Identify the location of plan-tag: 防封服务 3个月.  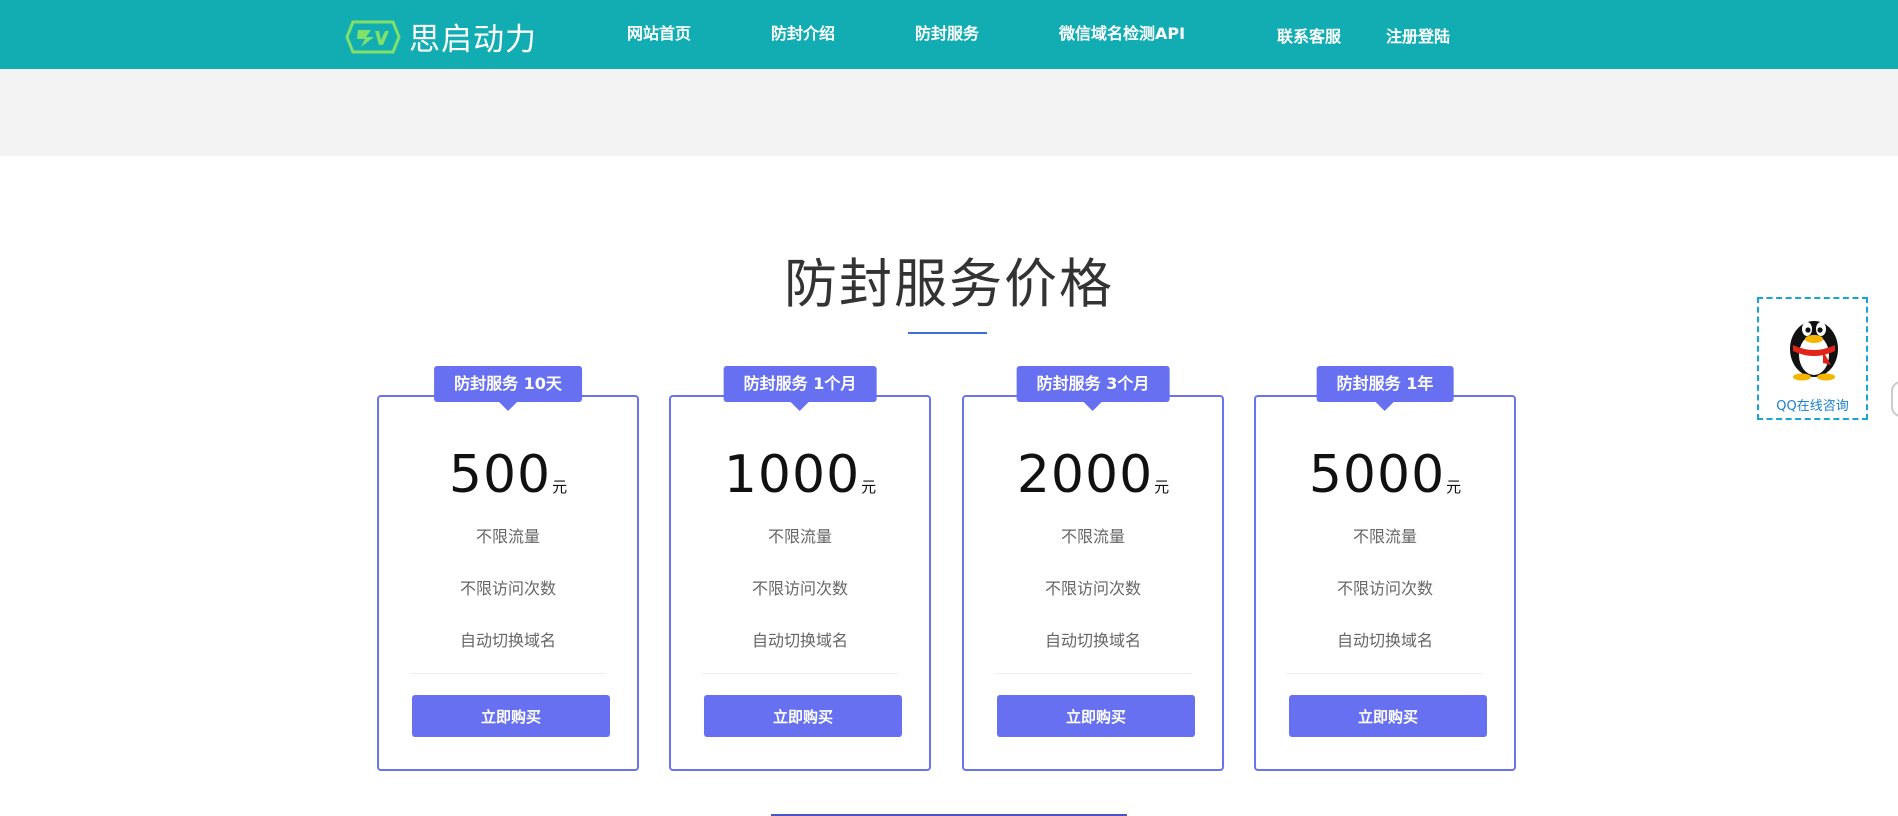
(1093, 388).